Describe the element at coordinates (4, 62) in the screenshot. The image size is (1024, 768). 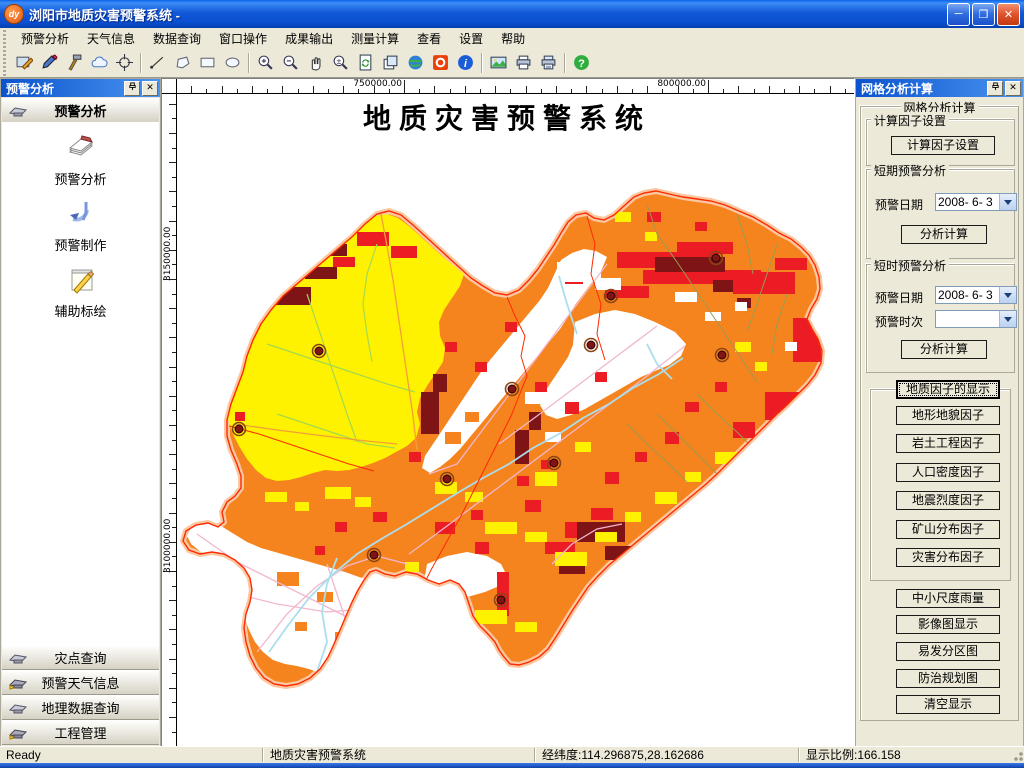
I see `toolbar-gripper` at that location.